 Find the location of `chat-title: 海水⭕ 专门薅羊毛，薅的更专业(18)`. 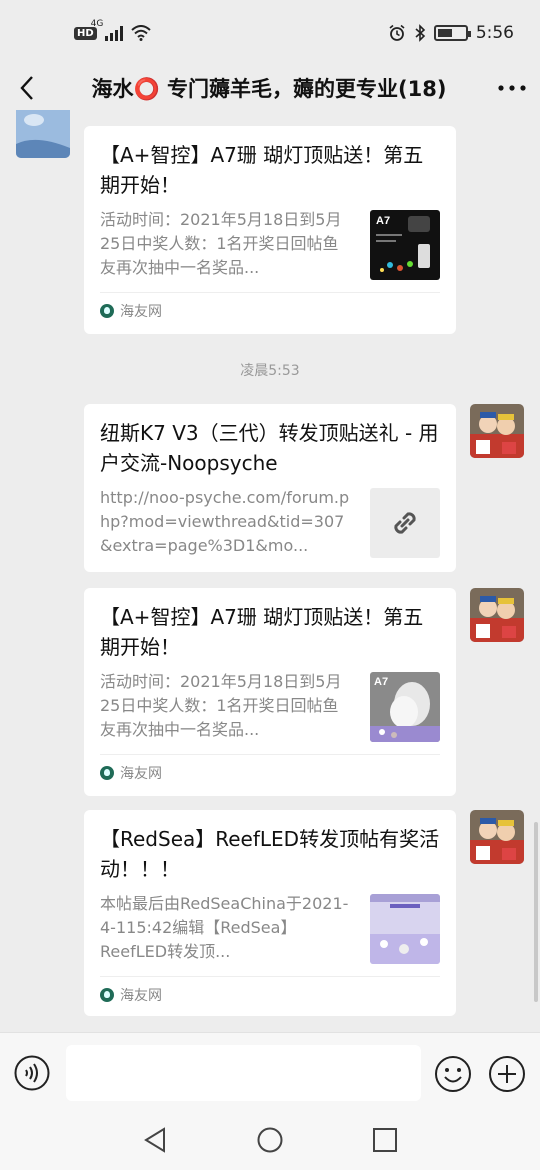

chat-title: 海水⭕ 专门薅羊毛，薅的更专业(18) is located at coordinates (269, 89).